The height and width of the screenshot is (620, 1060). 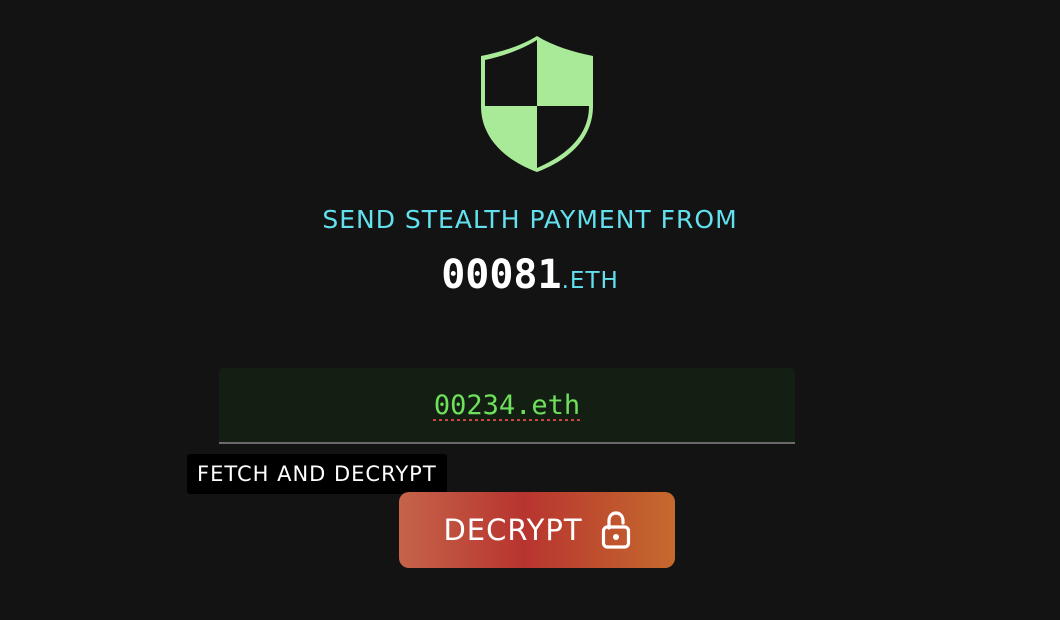 I want to click on recipient-input, so click(x=507, y=405).